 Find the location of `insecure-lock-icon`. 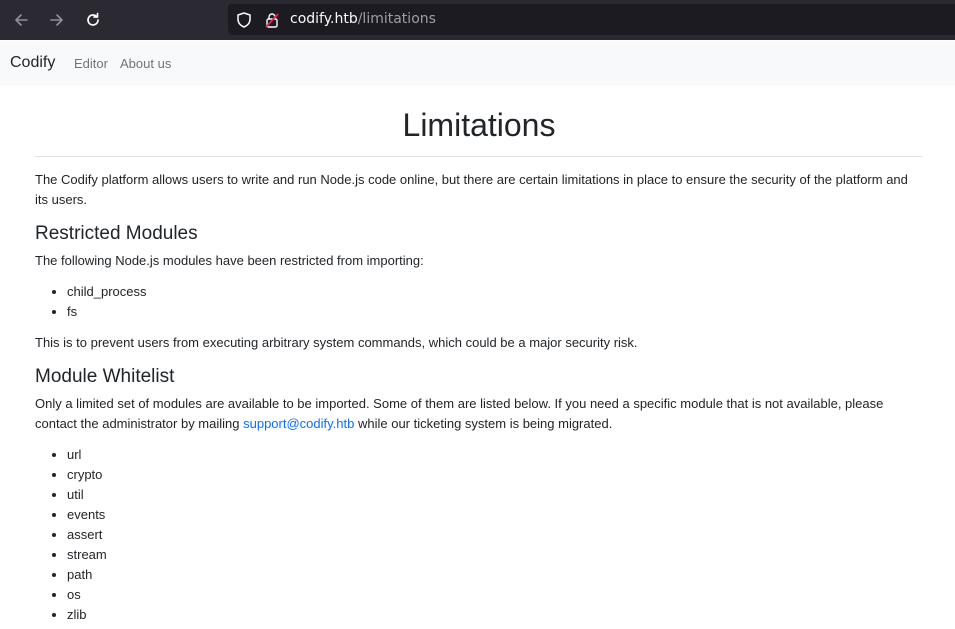

insecure-lock-icon is located at coordinates (272, 20).